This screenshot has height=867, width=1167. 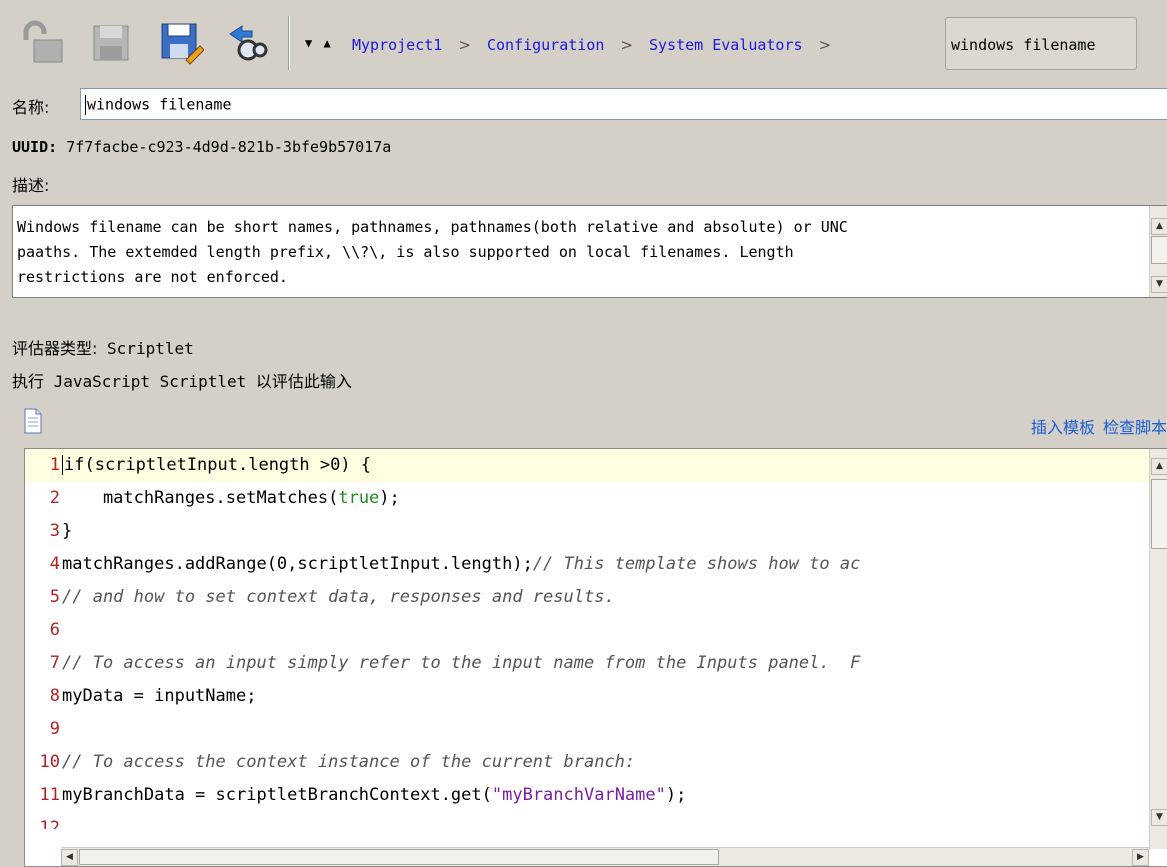 I want to click on evaluator-description: 执行 JavaScript Scriptlet 以评估此输入, so click(x=182, y=381).